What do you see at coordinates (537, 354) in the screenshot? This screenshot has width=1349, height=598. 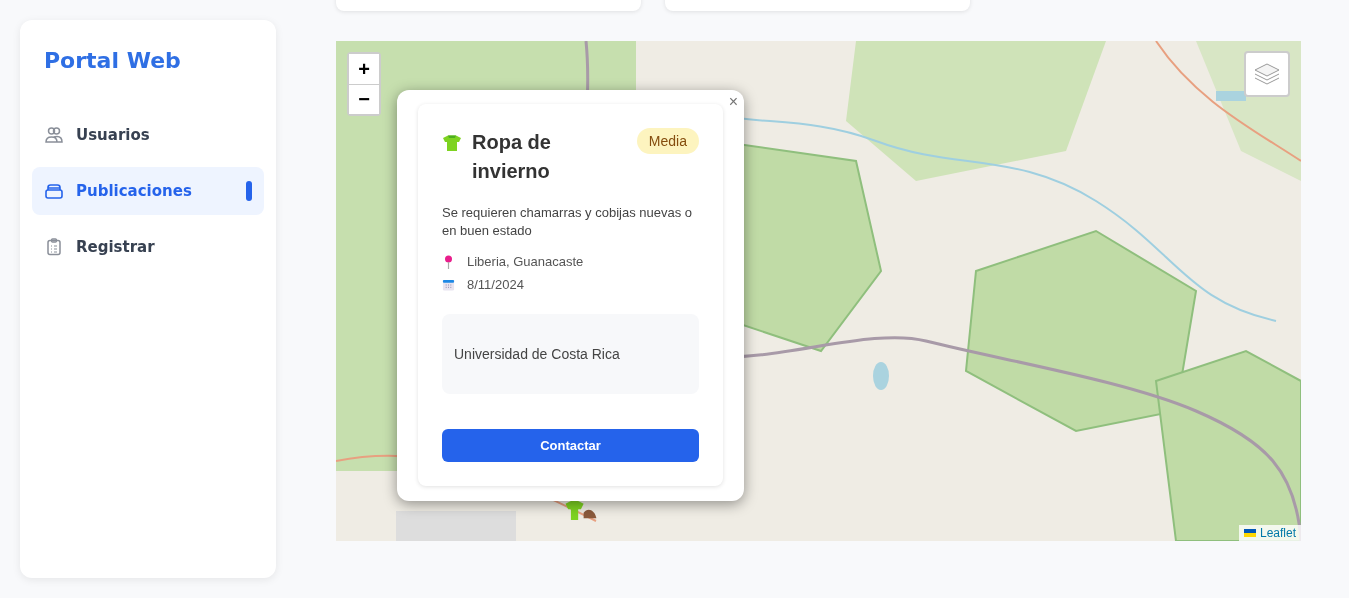 I see `organization-name: Universidad de Costa Rica` at bounding box center [537, 354].